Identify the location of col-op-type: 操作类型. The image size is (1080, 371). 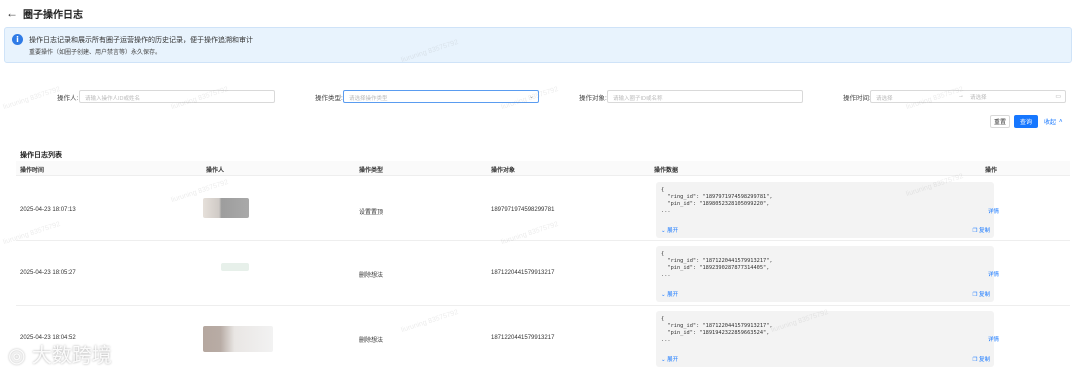
(371, 171).